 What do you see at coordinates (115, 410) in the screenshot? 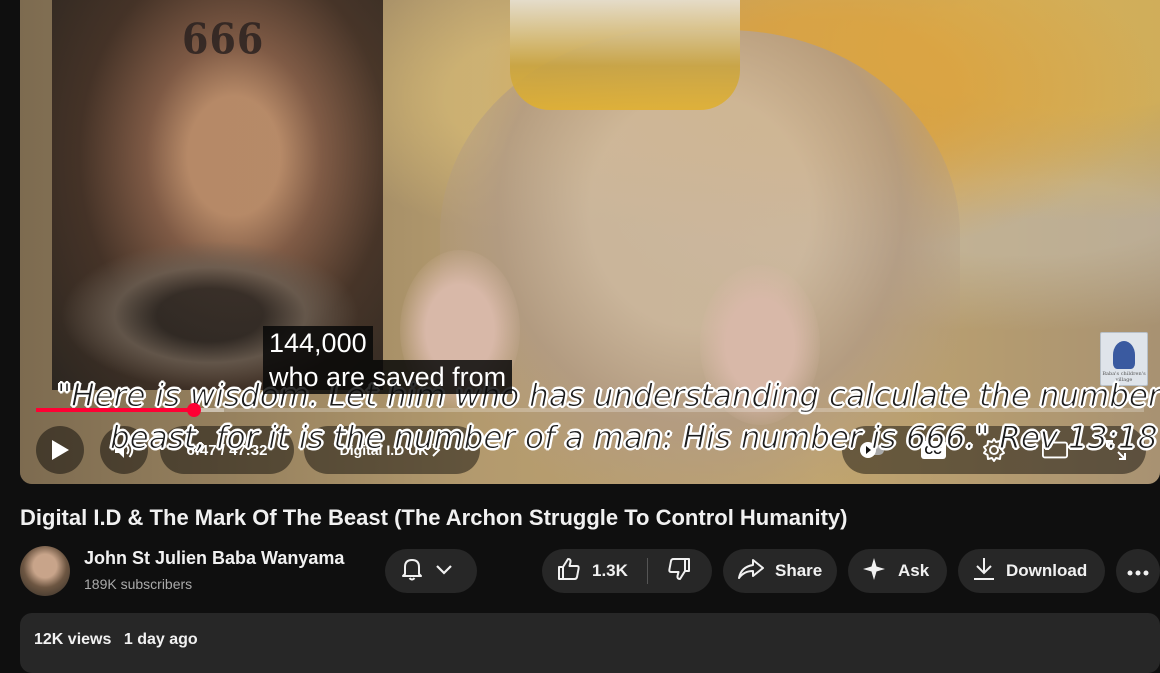
I see `progress-played` at bounding box center [115, 410].